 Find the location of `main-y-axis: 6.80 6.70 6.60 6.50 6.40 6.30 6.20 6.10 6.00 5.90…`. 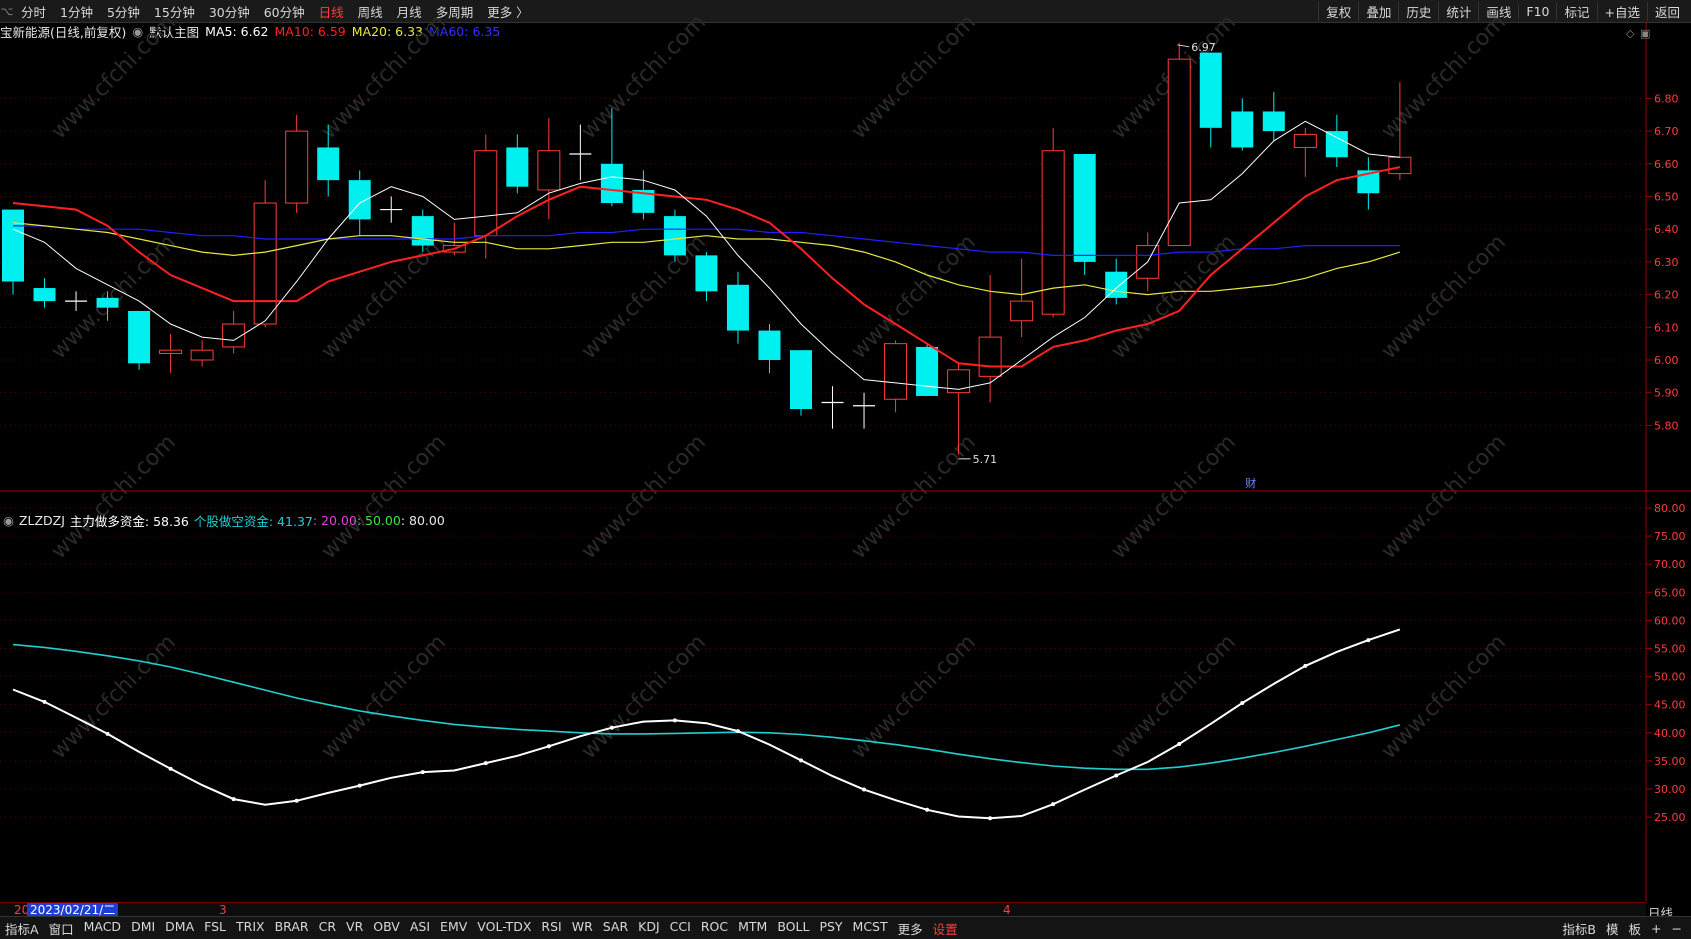

main-y-axis: 6.80 6.70 6.60 6.50 6.40 6.30 6.20 6.10 6.00 5.90… is located at coordinates (1662, 262).